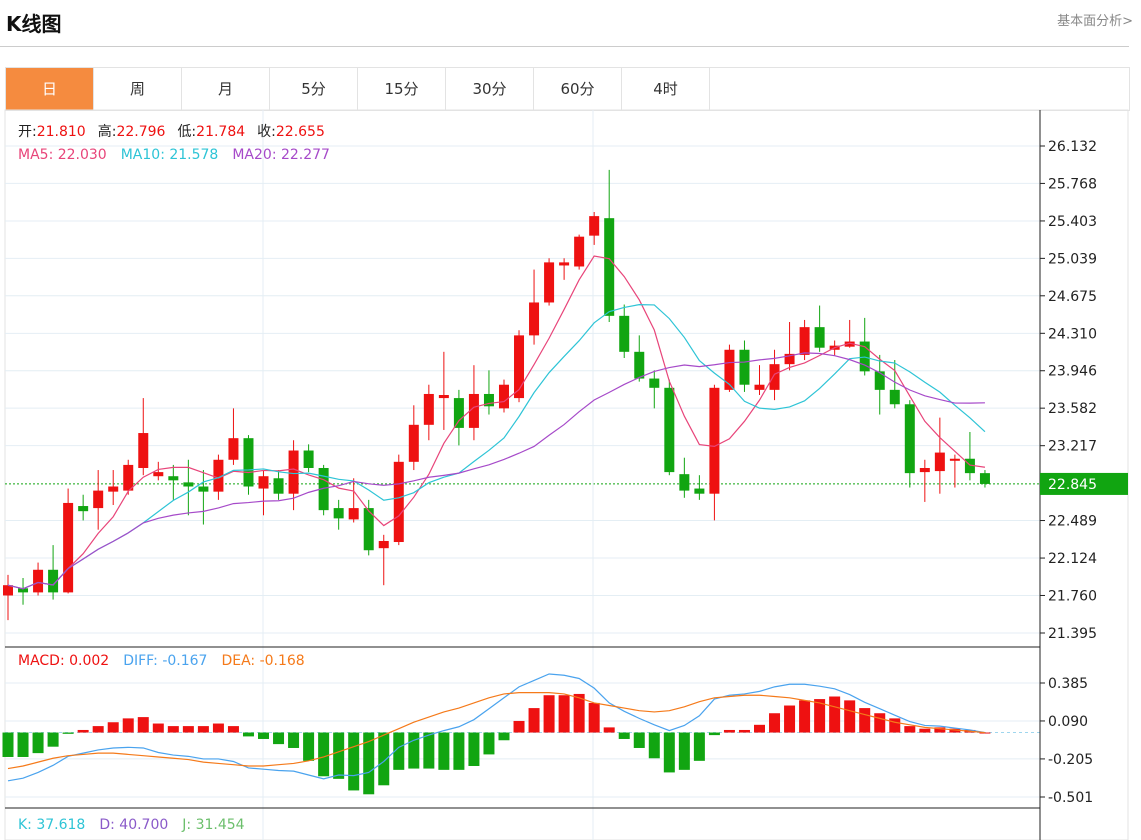 The image size is (1141, 840). Describe the element at coordinates (1072, 485) in the screenshot. I see `current-price-label: 22.845` at that location.